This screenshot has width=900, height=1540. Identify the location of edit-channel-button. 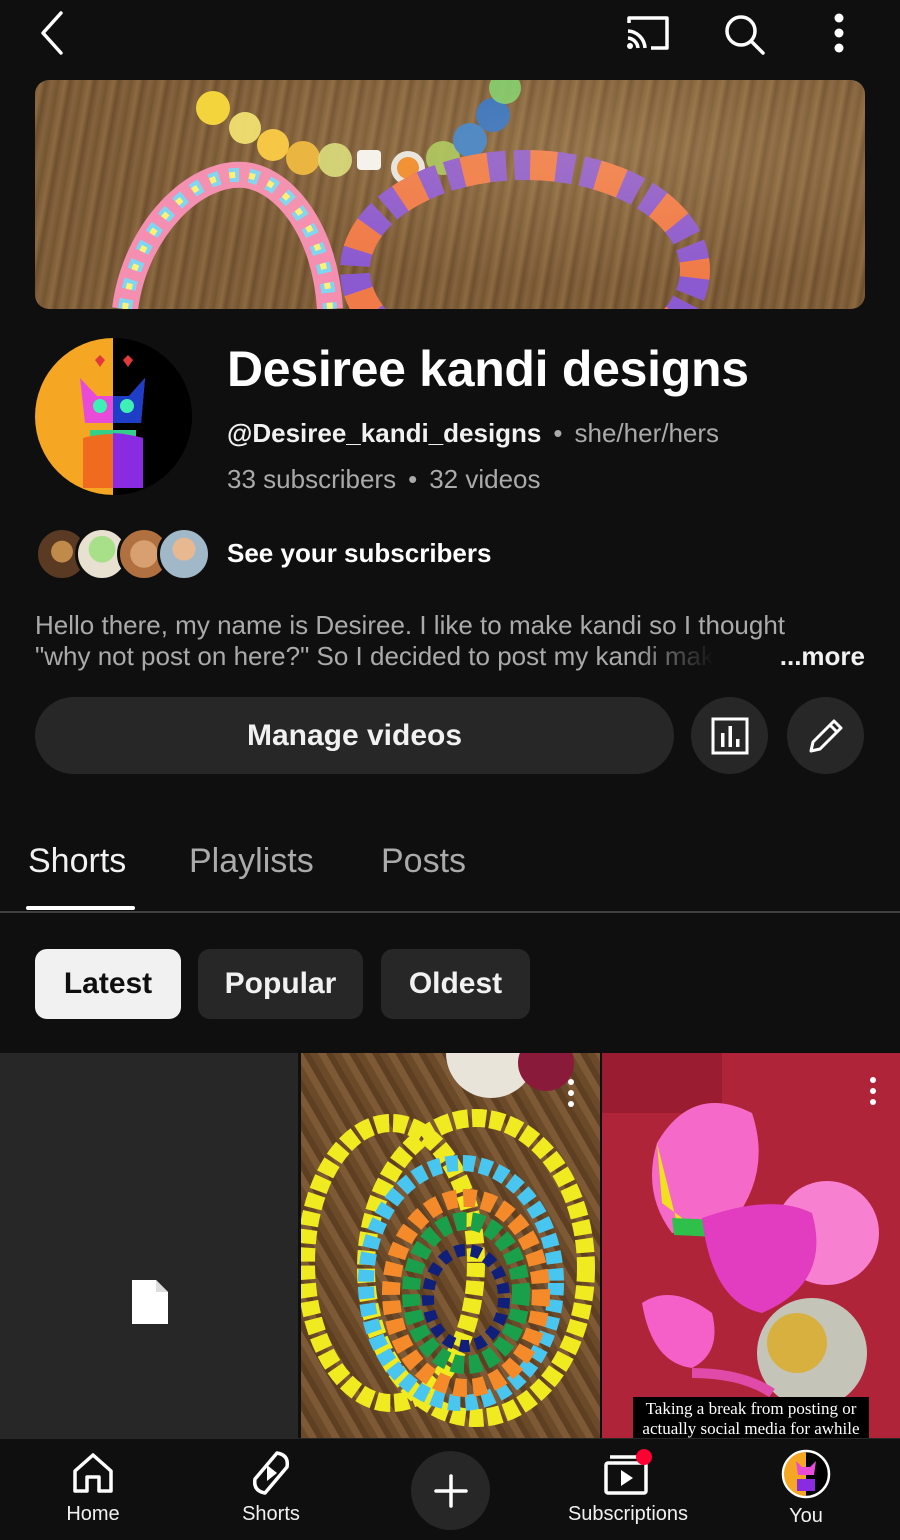
(825, 735).